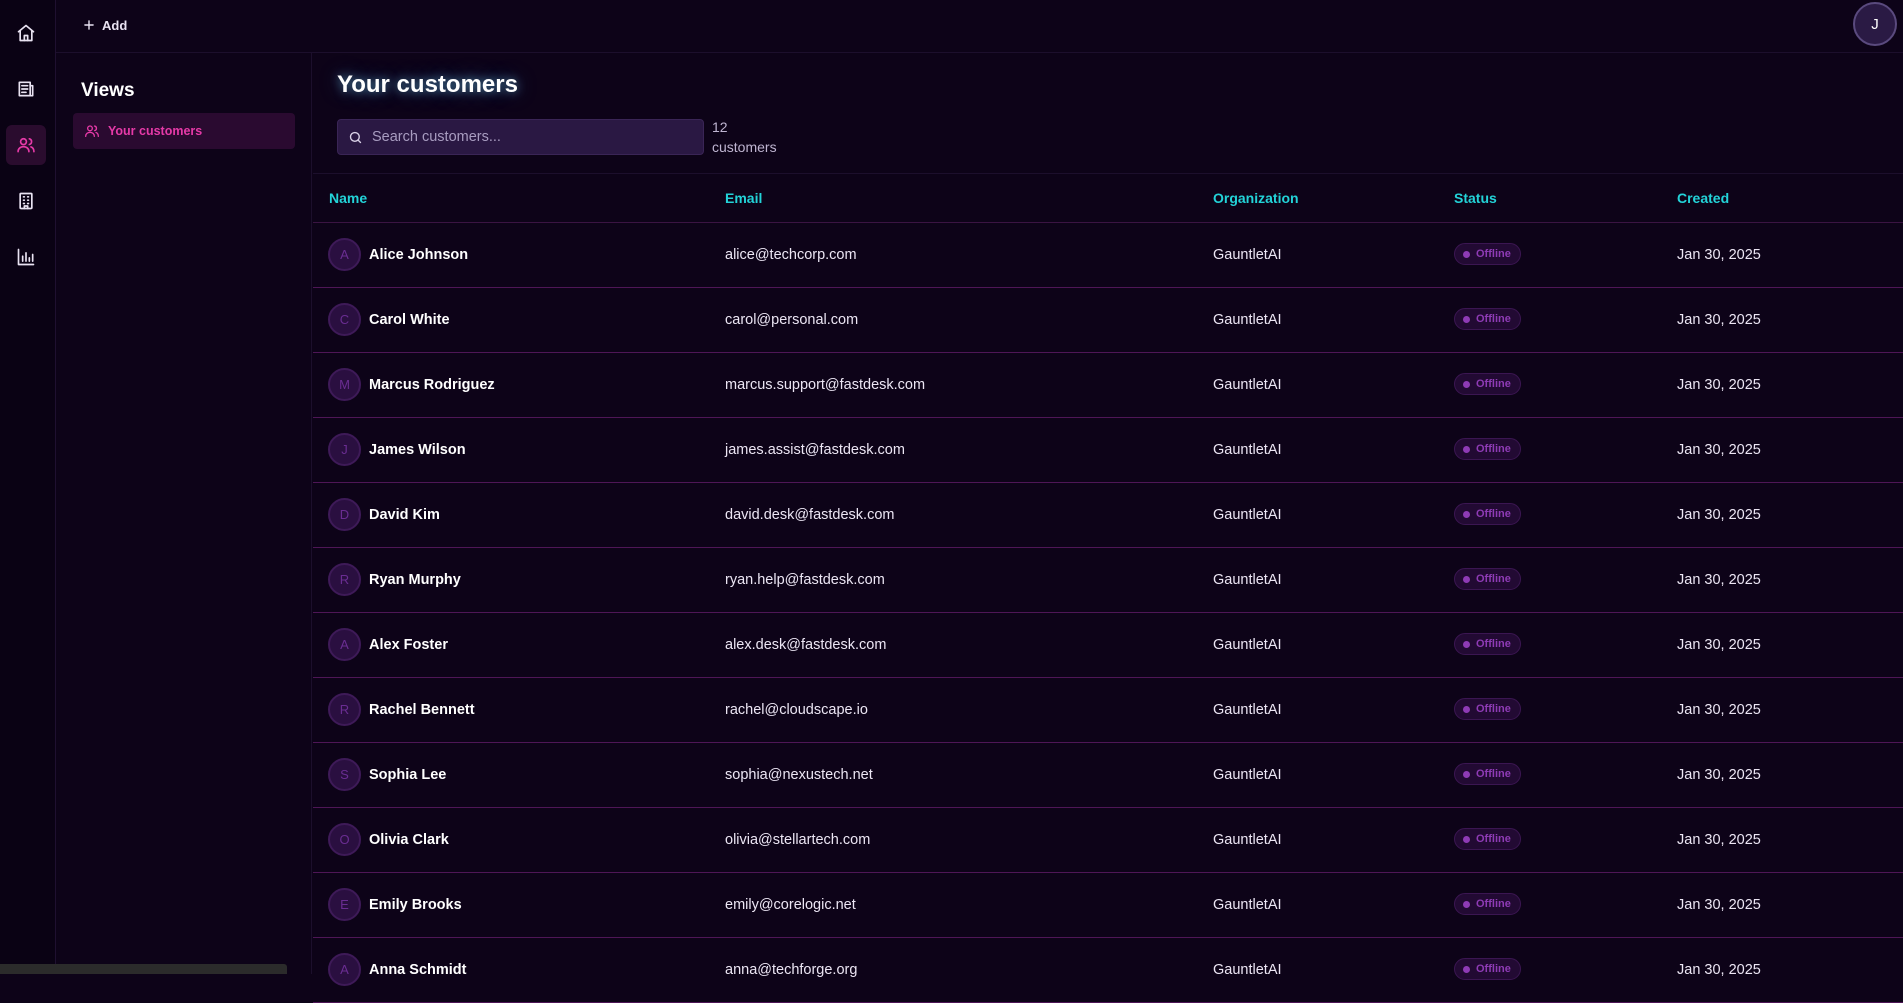 Image resolution: width=1903 pixels, height=1003 pixels. Describe the element at coordinates (92, 131) in the screenshot. I see `users-icon` at that location.